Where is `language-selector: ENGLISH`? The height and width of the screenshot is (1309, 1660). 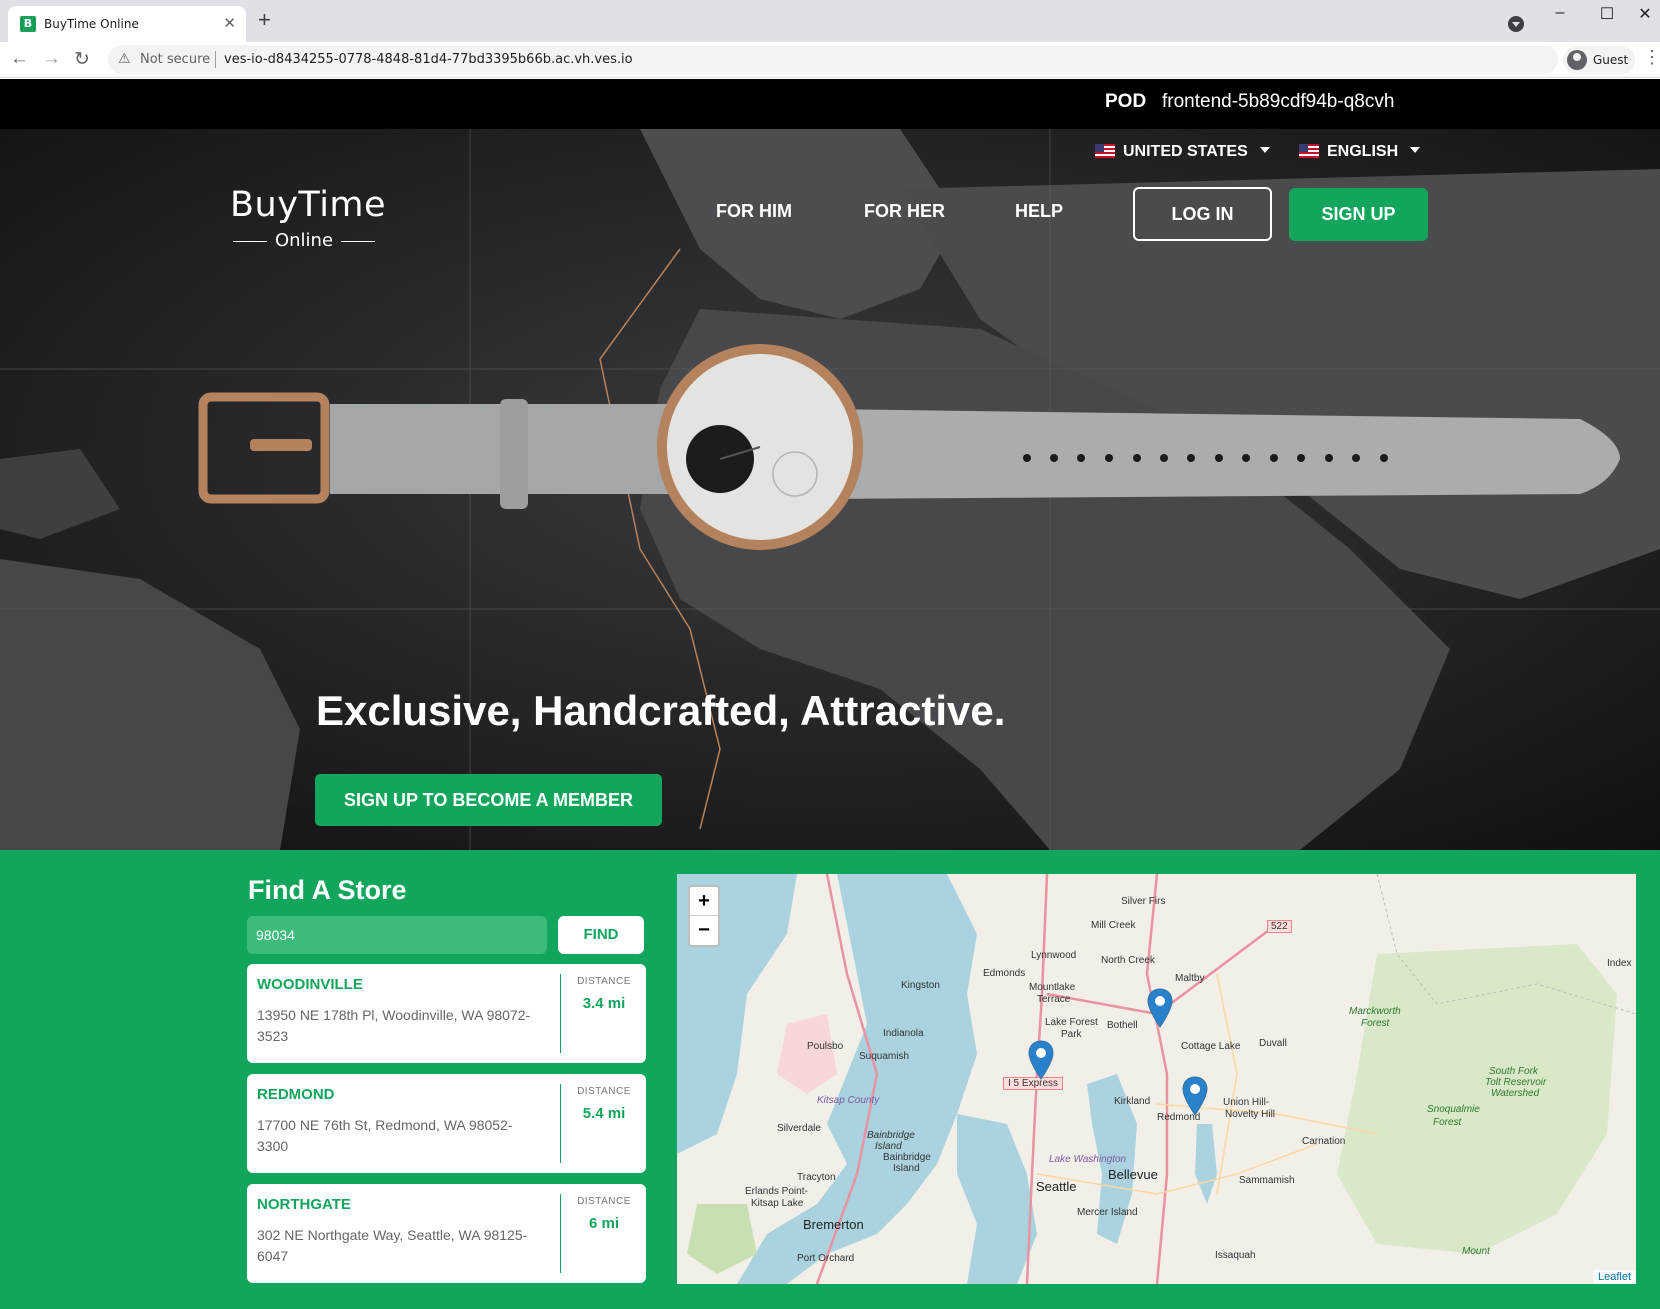
language-selector: ENGLISH is located at coordinates (1360, 152).